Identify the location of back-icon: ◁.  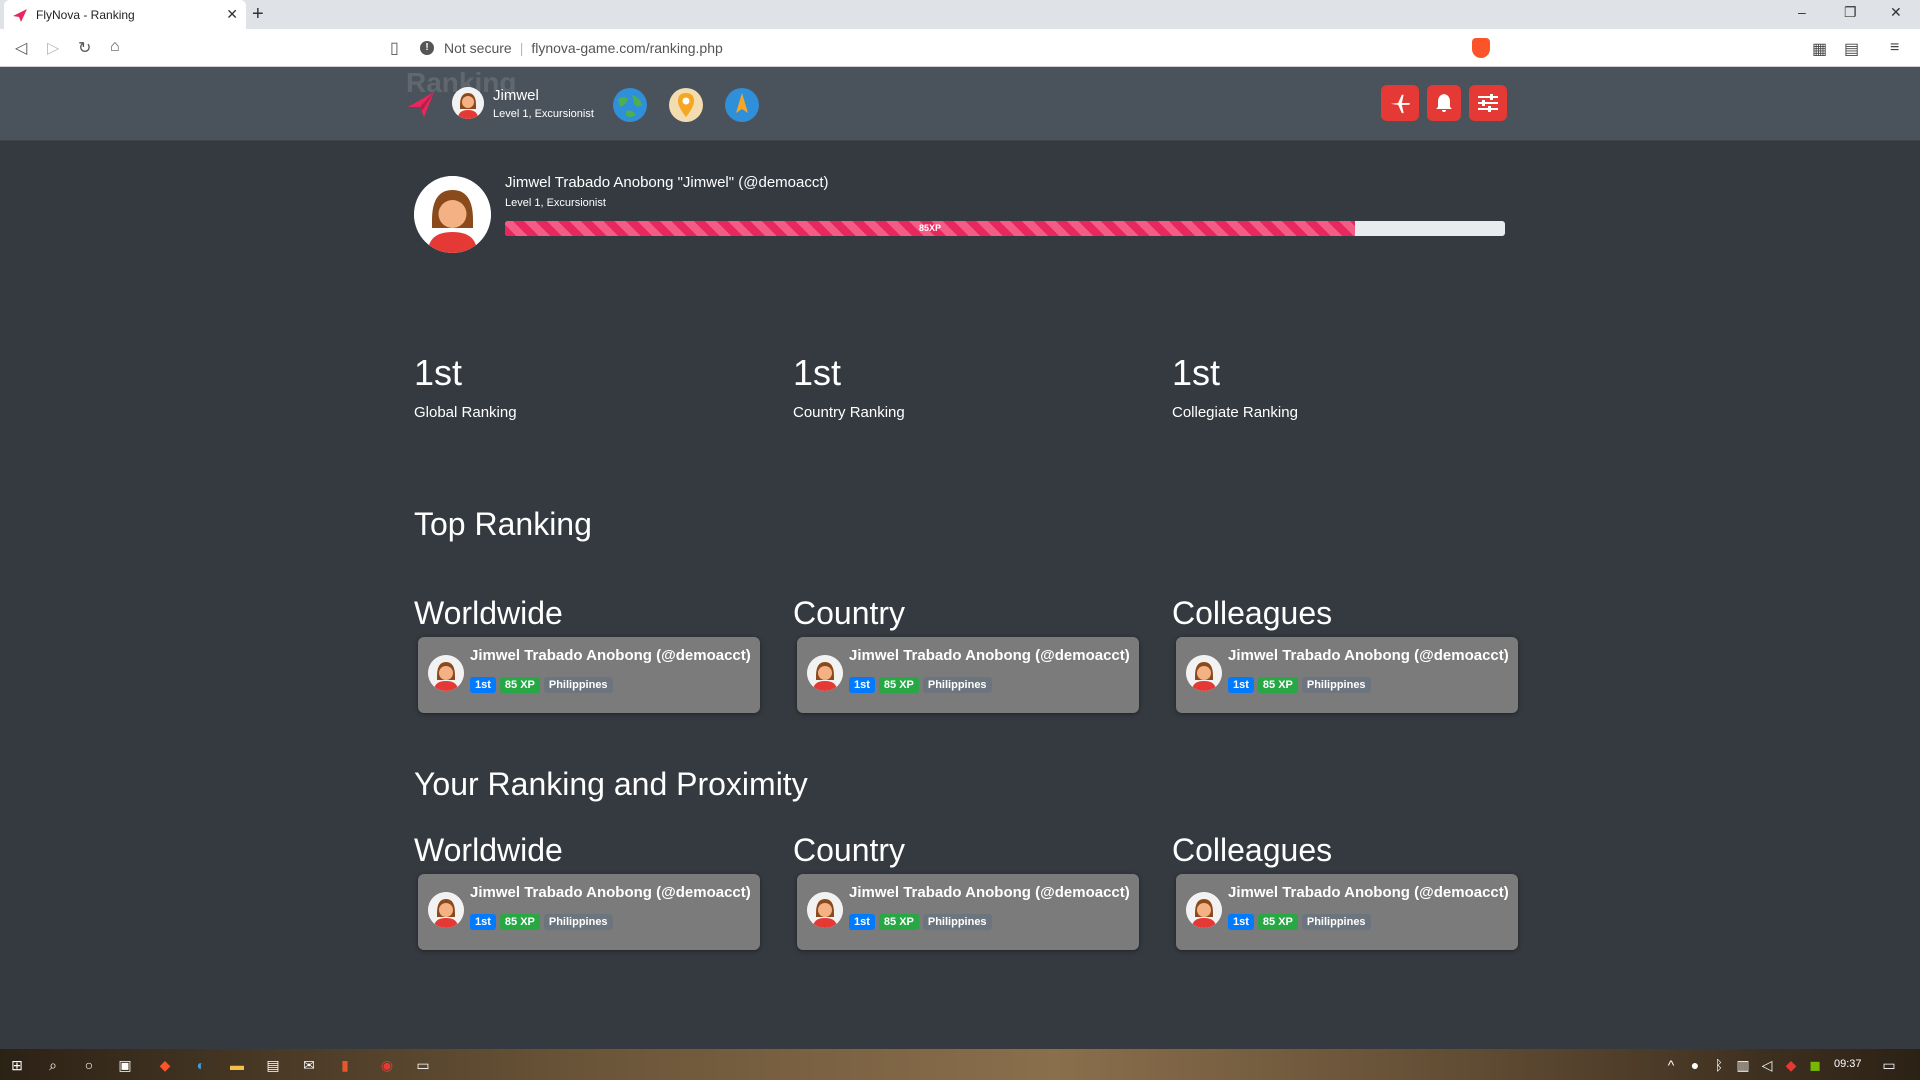
(21, 48).